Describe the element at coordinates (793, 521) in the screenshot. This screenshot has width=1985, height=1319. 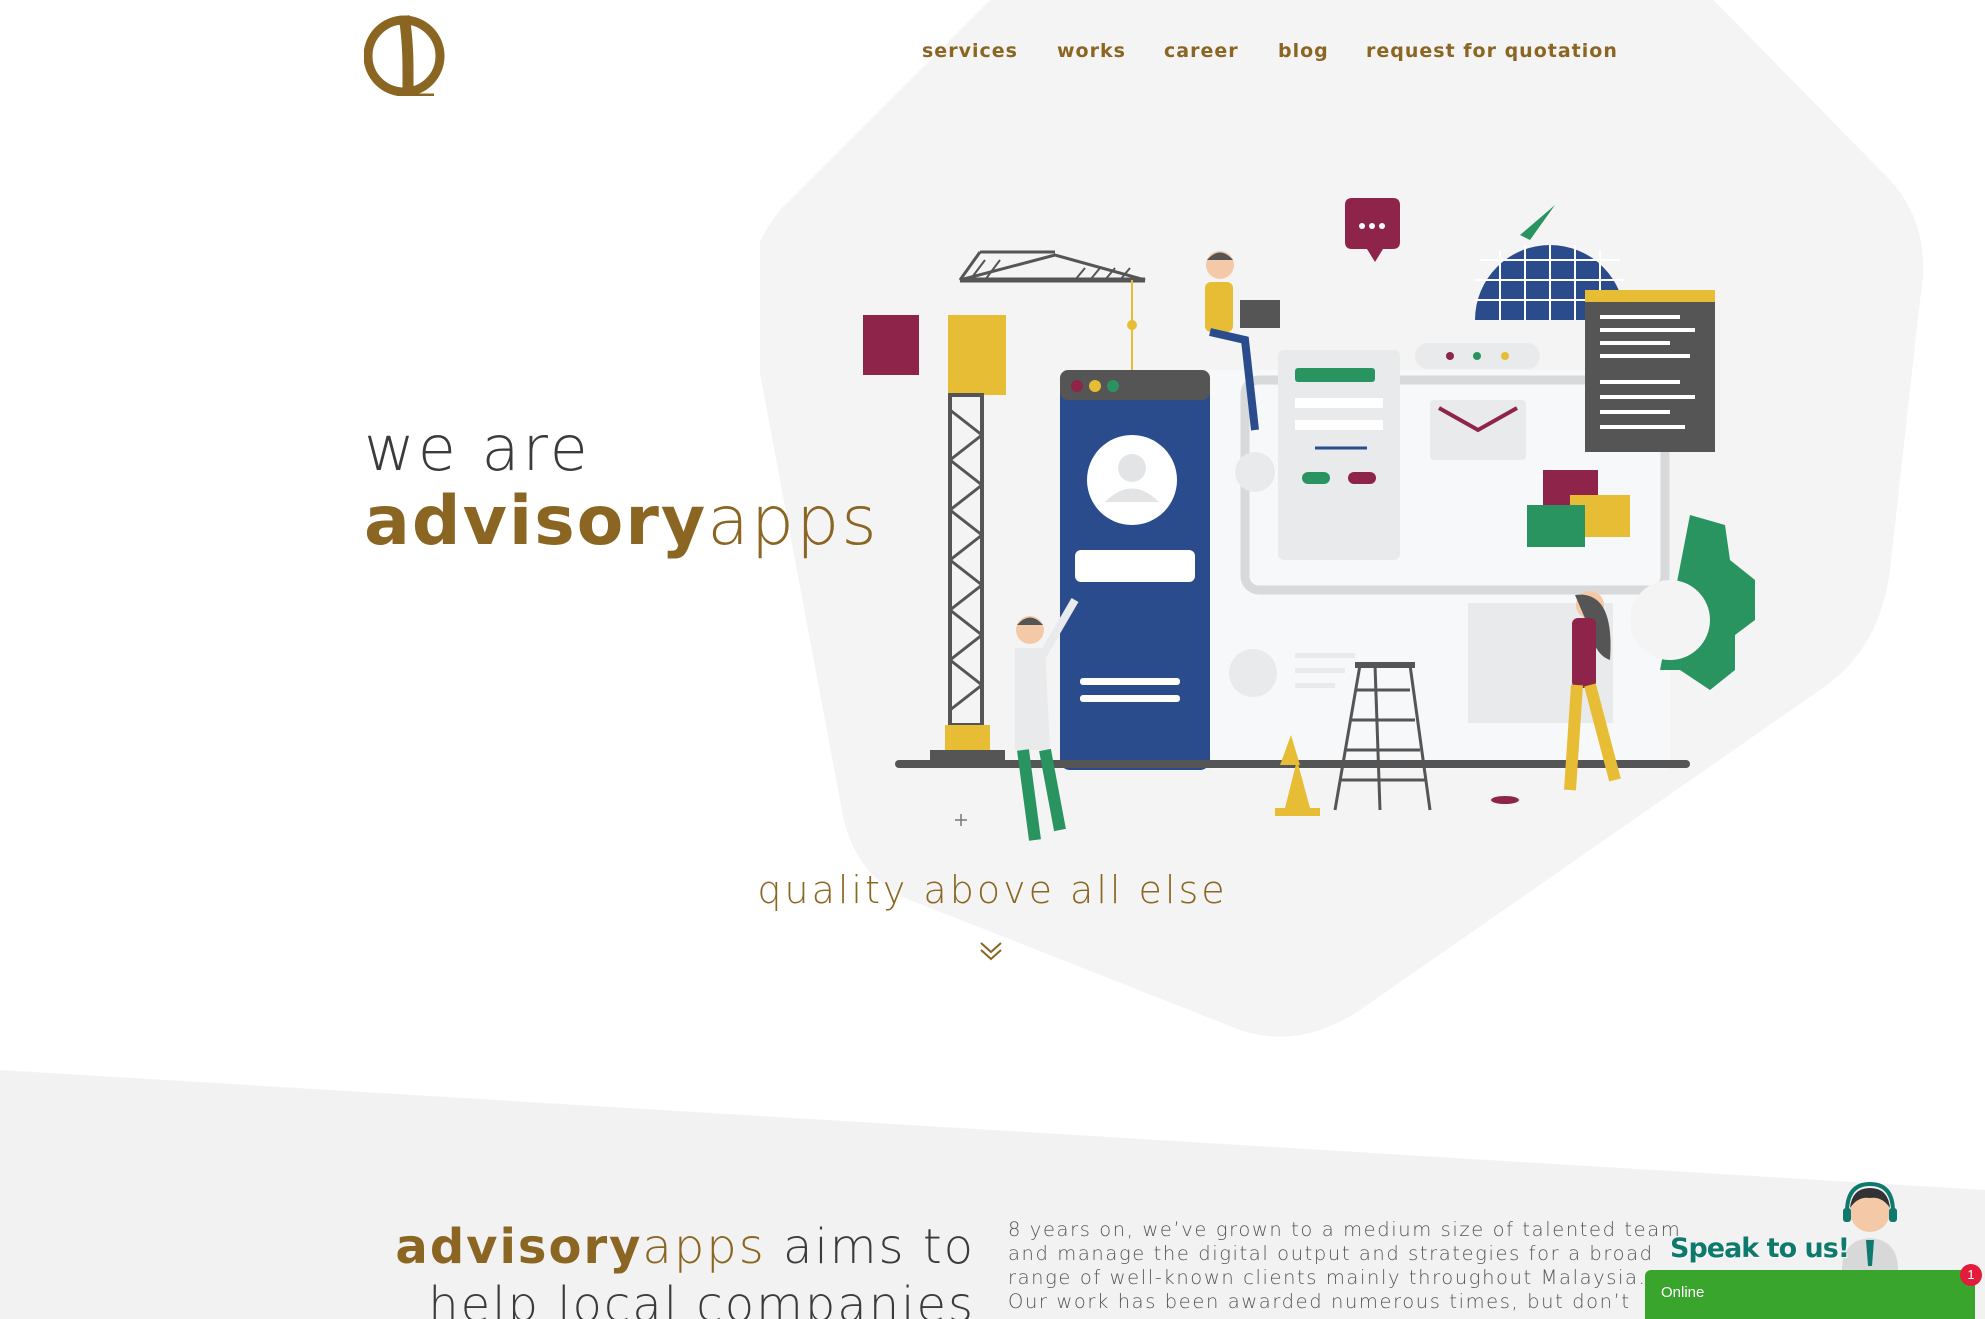
I see `brand-light-text: apps` at that location.